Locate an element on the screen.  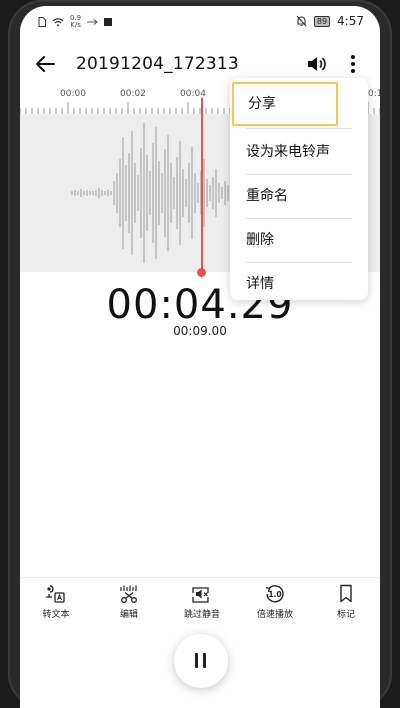
battery-indicator: 89 is located at coordinates (322, 21).